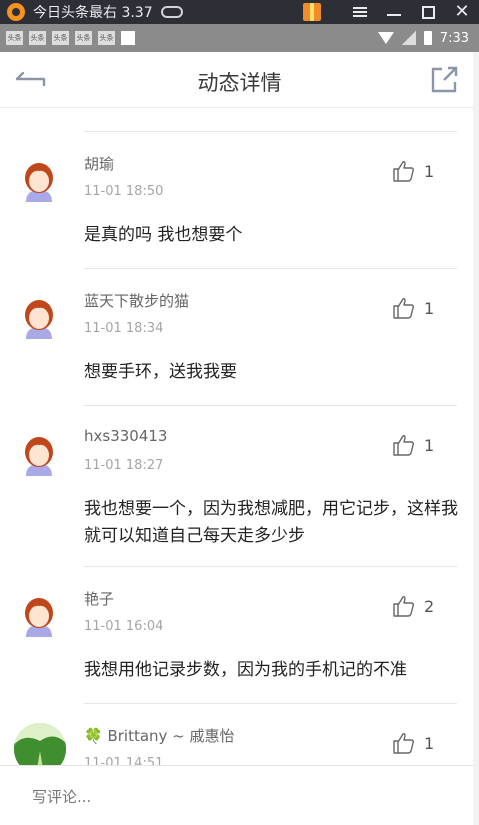 Image resolution: width=479 pixels, height=825 pixels. I want to click on menu-button, so click(360, 12).